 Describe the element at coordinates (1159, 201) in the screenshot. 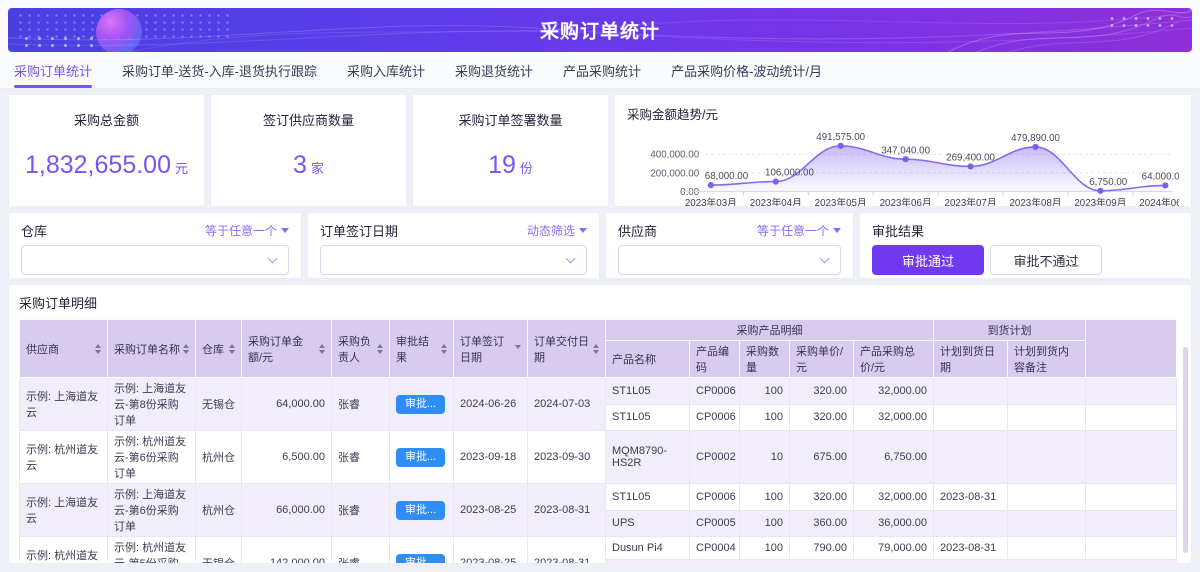

I see `svg-text: 2024年06月` at that location.